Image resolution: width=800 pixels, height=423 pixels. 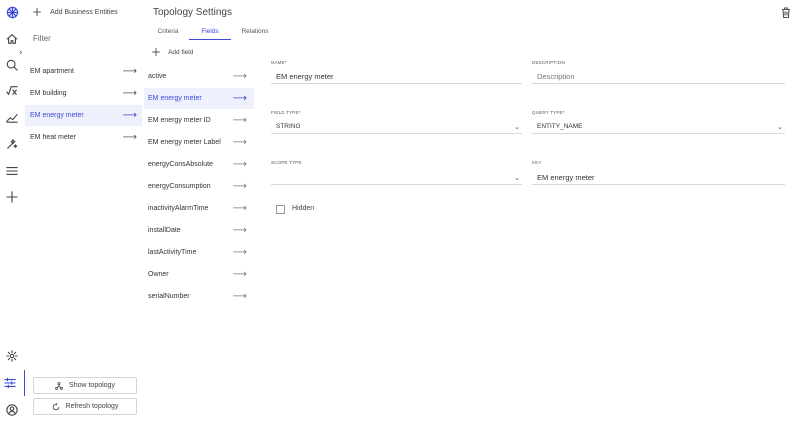 What do you see at coordinates (12, 197) in the screenshot?
I see `plus-icon` at bounding box center [12, 197].